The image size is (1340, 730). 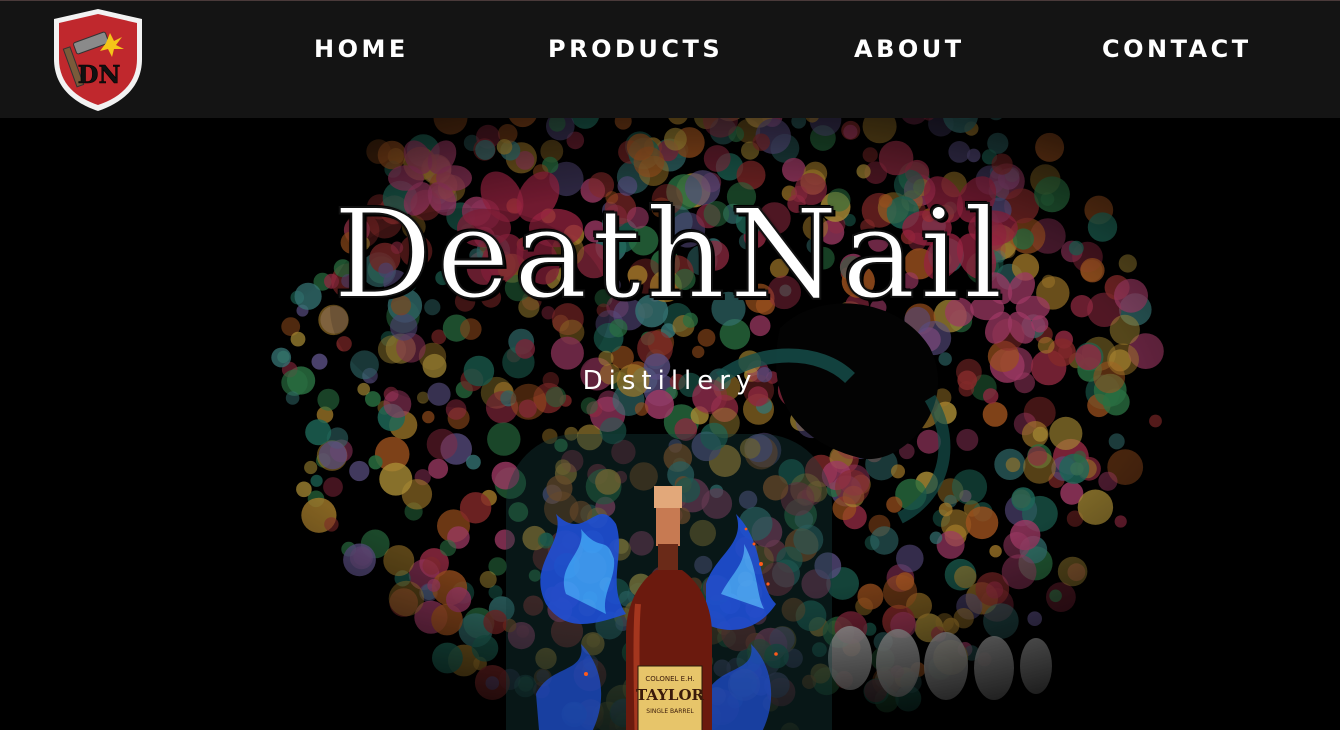 I want to click on brand-title: DeathNail, so click(x=670, y=255).